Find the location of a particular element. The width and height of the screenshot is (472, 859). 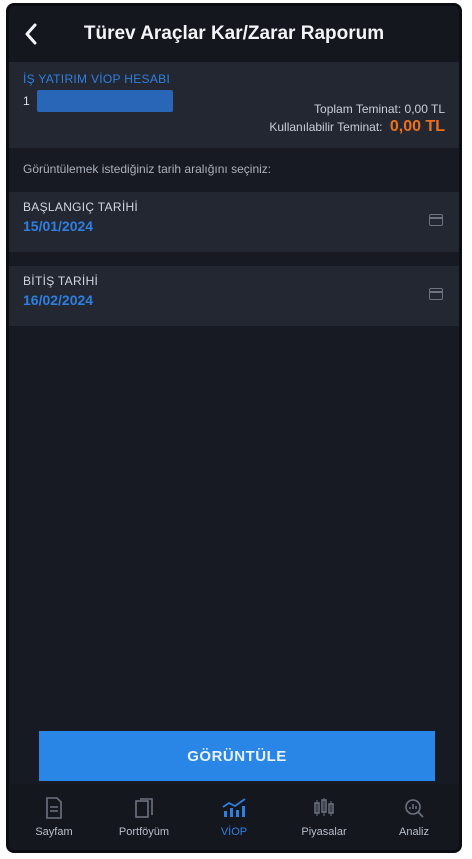

chart-icon is located at coordinates (234, 807).